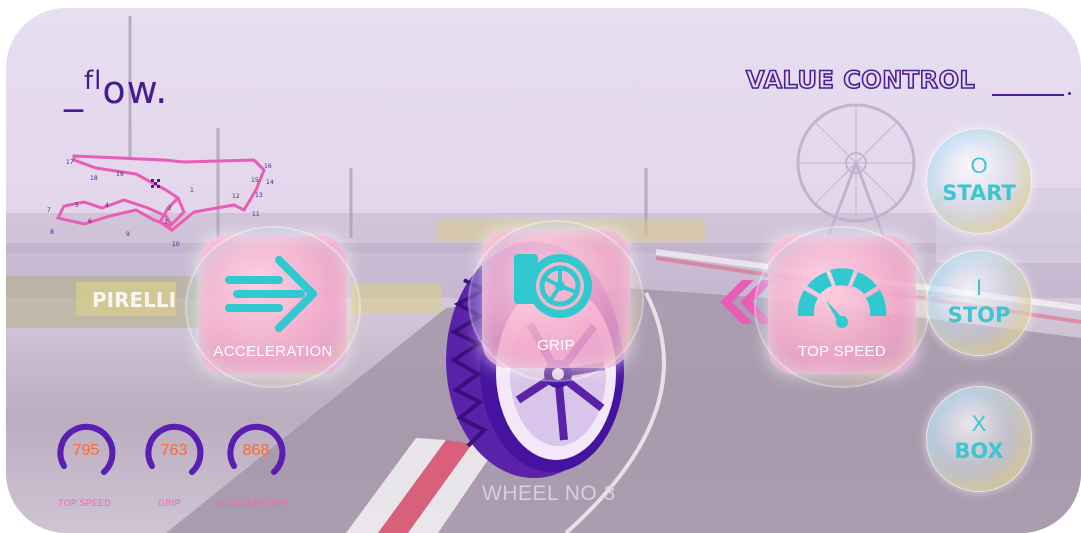 Image resolution: width=1081 pixels, height=533 pixels. I want to click on svg-text: 3, so click(166, 222).